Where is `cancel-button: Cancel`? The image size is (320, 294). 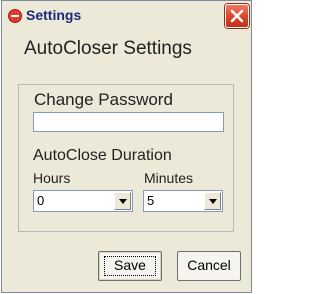
cancel-button: Cancel is located at coordinates (209, 266).